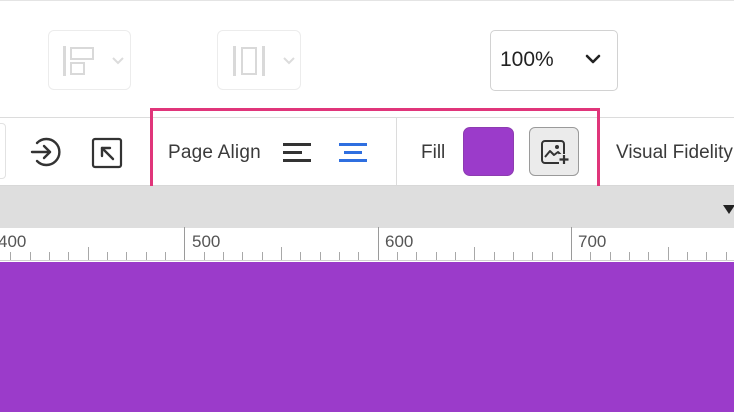  I want to click on ruler-label: 600, so click(399, 241).